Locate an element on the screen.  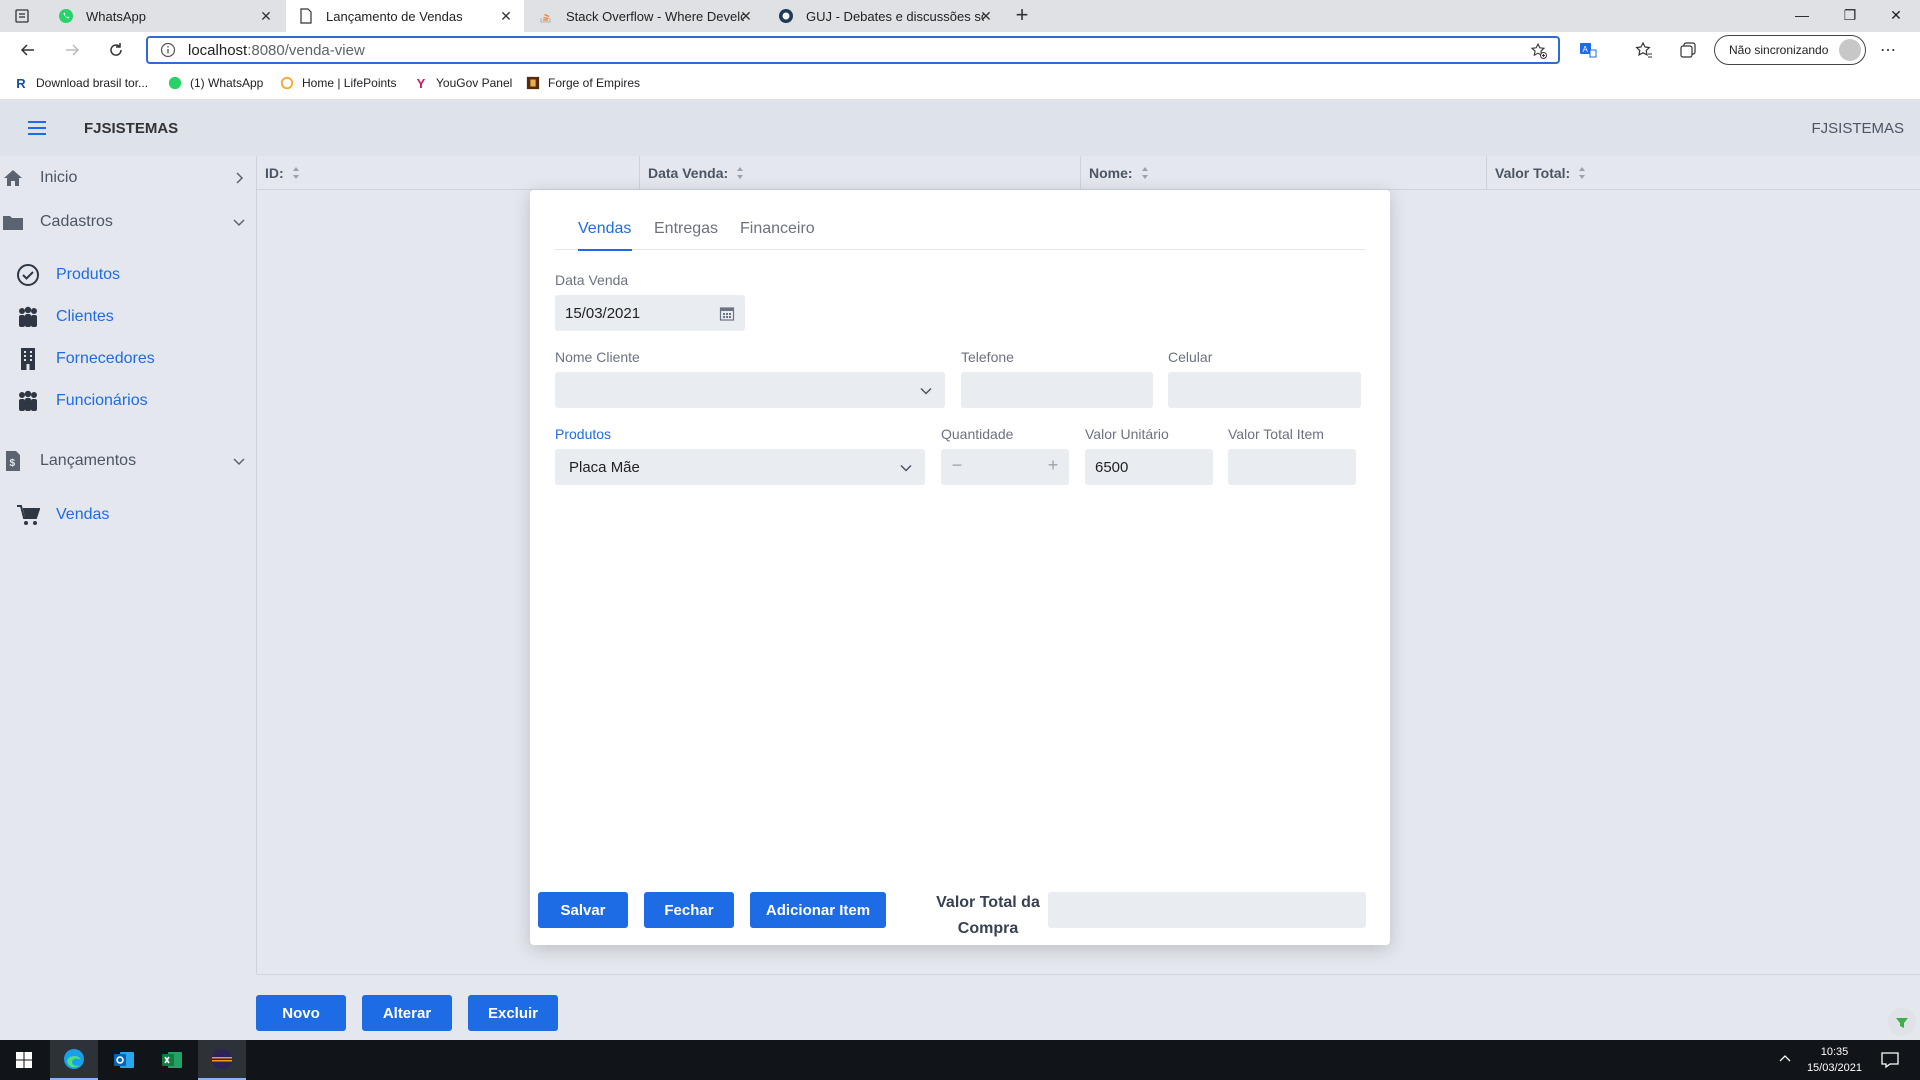
floating-feedback-button is located at coordinates (1902, 1022).